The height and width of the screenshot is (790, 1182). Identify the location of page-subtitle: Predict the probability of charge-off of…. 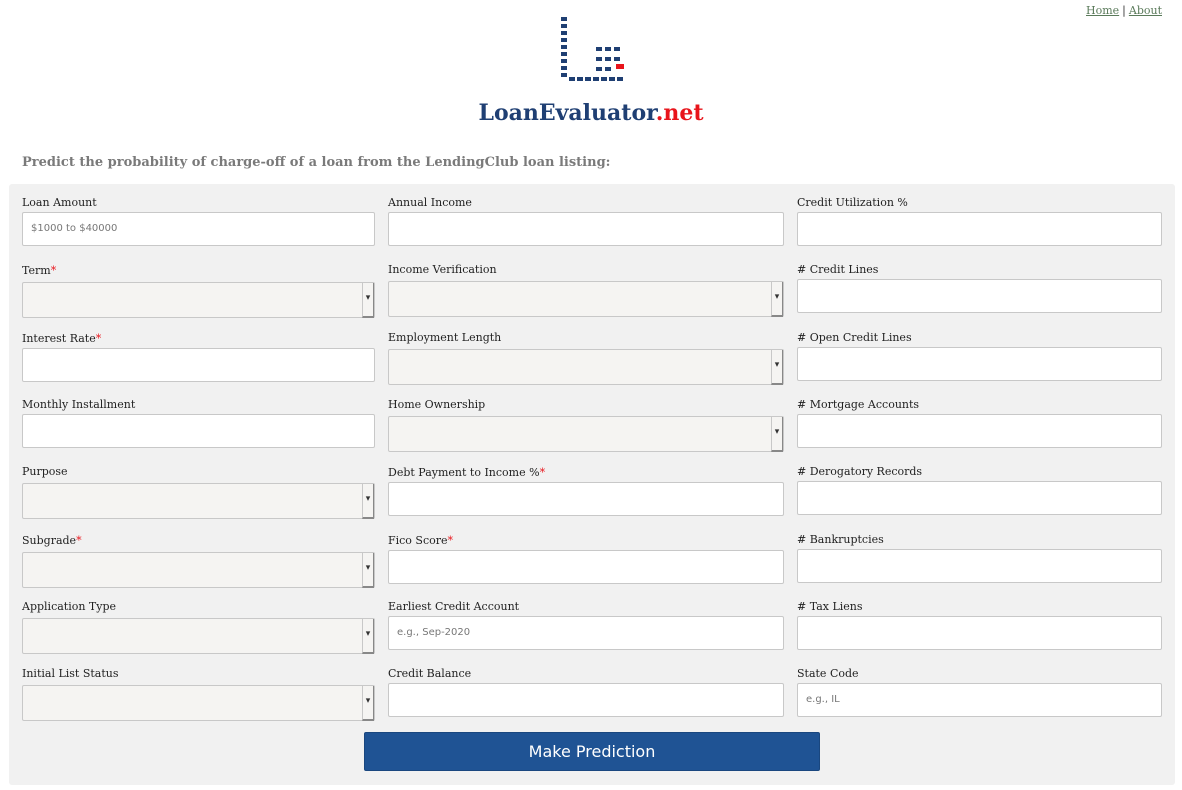
(316, 162).